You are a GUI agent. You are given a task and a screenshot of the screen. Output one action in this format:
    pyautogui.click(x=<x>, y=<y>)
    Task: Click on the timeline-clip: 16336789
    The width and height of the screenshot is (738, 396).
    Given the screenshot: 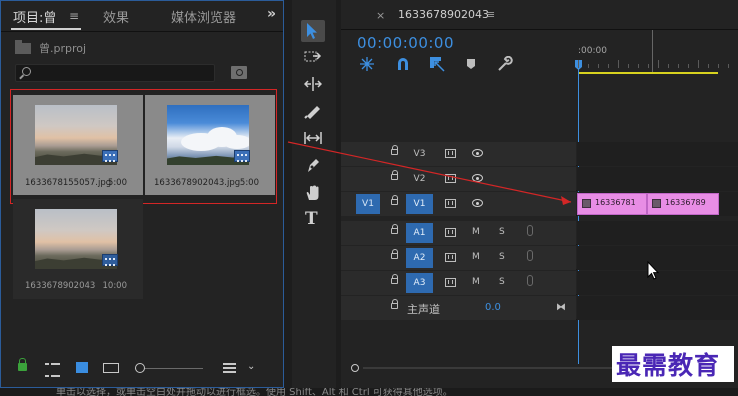 What is the action you would take?
    pyautogui.click(x=683, y=204)
    